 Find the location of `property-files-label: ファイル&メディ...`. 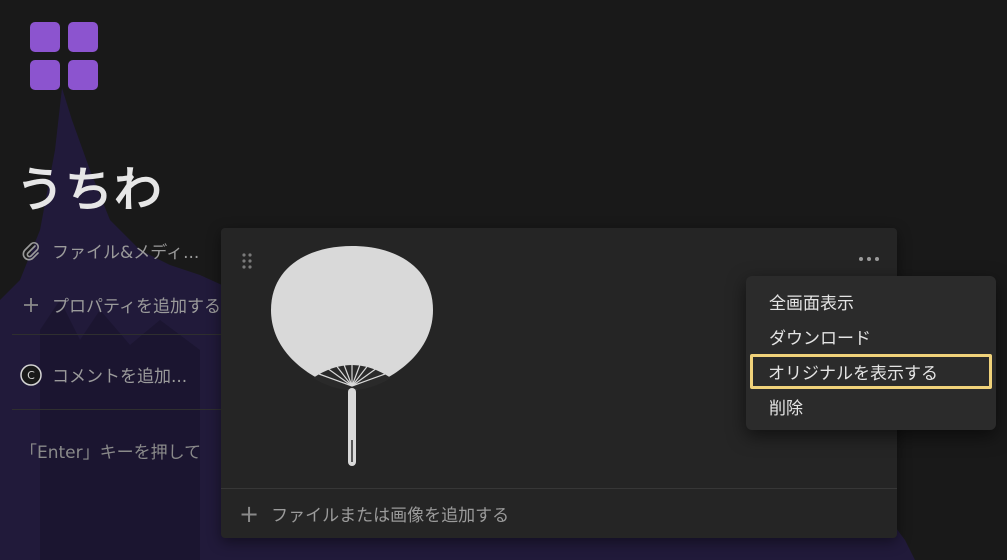

property-files-label: ファイル&メディ... is located at coordinates (126, 253).